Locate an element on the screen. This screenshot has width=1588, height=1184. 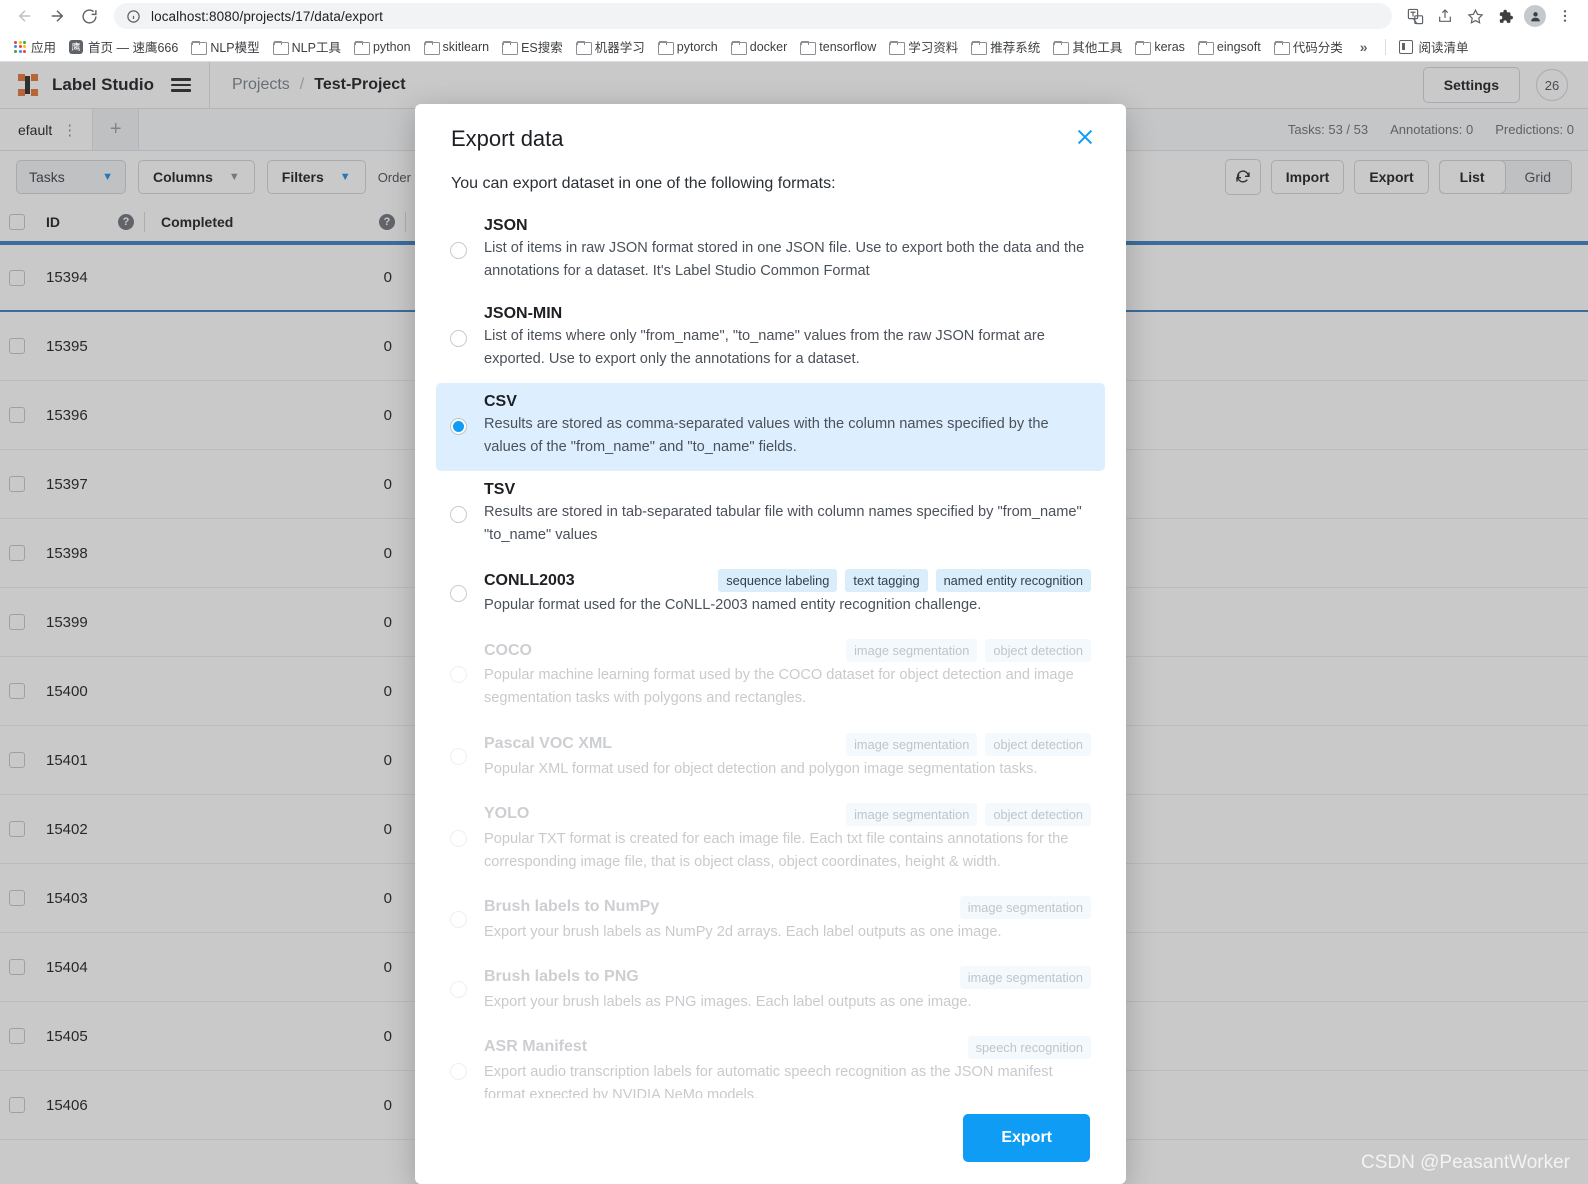
bookmark-folder: skitlearn is located at coordinates (457, 47).